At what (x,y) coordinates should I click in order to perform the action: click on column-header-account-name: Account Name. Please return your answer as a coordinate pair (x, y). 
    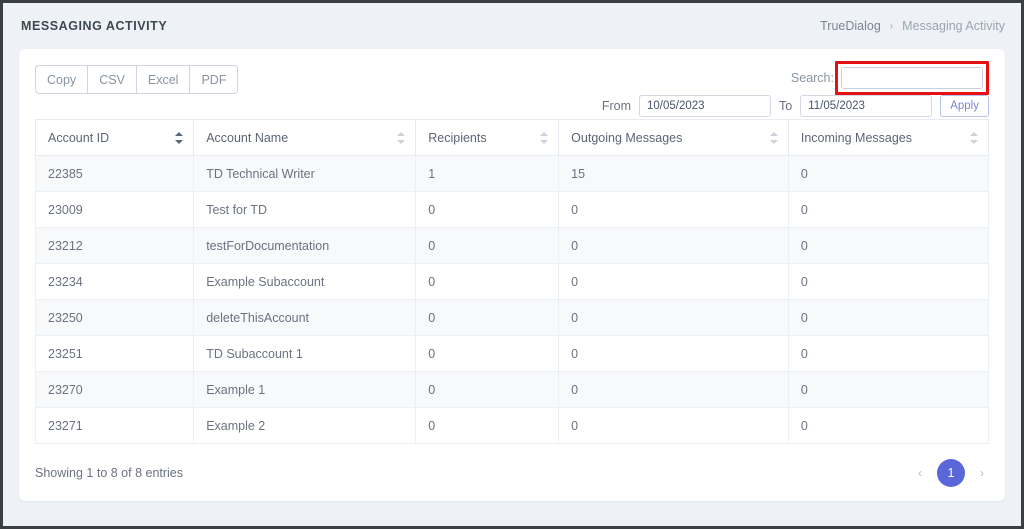
    Looking at the image, I should click on (305, 137).